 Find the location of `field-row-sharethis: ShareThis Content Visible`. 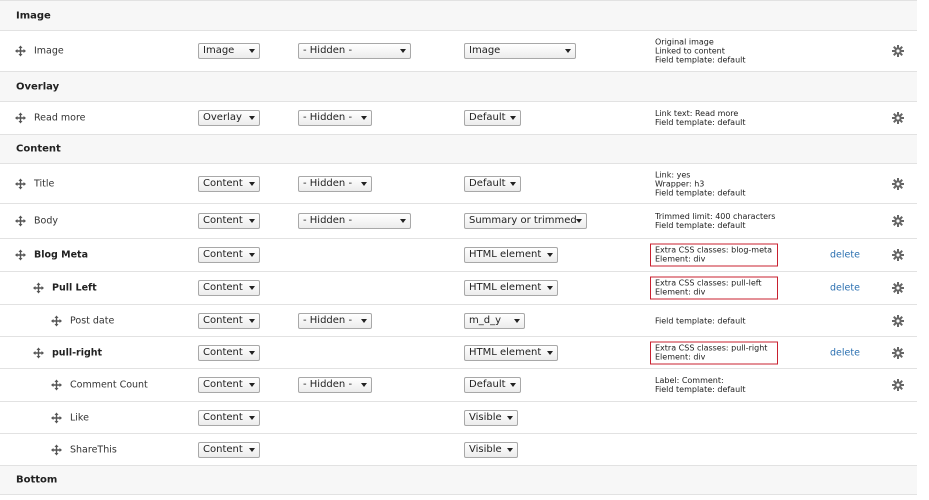

field-row-sharethis: ShareThis Content Visible is located at coordinates (458, 449).